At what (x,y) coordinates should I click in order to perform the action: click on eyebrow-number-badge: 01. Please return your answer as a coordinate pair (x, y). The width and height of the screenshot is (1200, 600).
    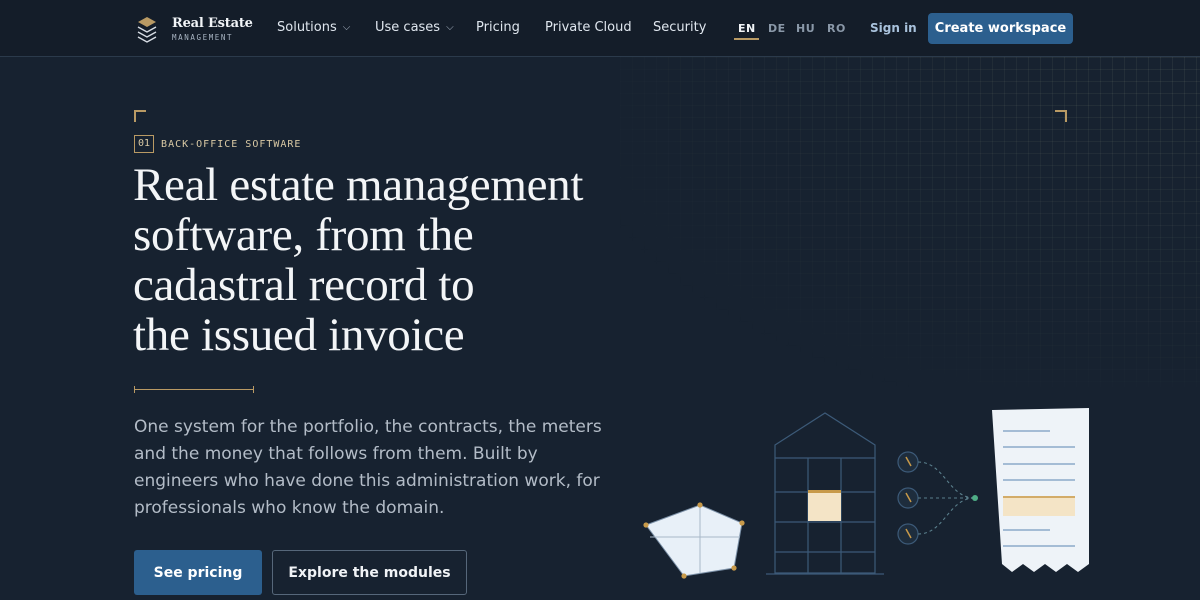
    Looking at the image, I should click on (144, 144).